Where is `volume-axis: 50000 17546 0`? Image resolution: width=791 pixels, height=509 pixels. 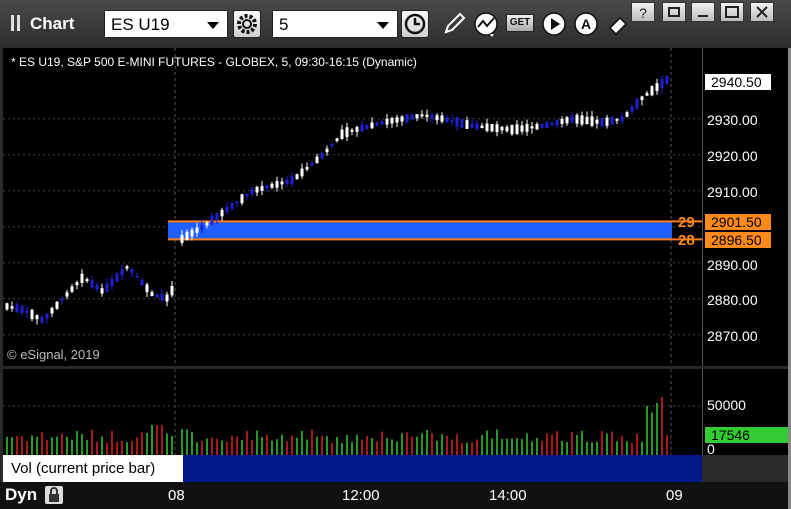 volume-axis: 50000 17546 0 is located at coordinates (745, 413).